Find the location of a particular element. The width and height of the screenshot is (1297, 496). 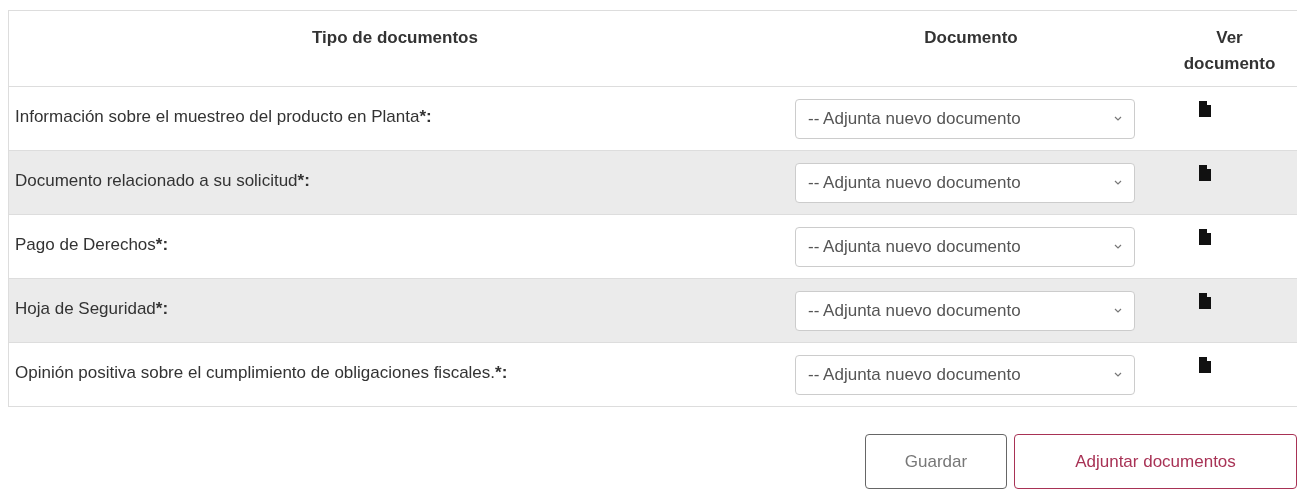

document-type-label: Hoja de Seguridad*: is located at coordinates (92, 308).